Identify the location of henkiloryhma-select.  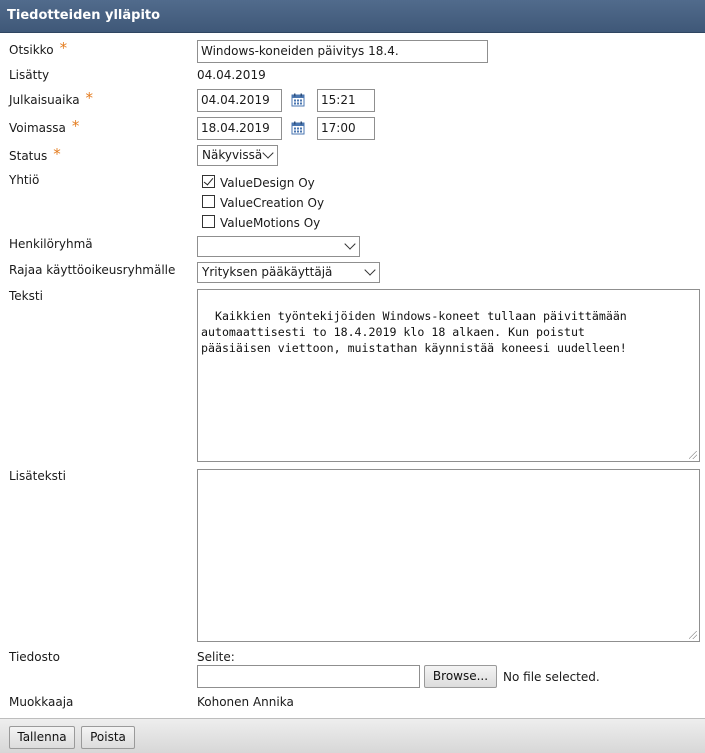
(278, 246).